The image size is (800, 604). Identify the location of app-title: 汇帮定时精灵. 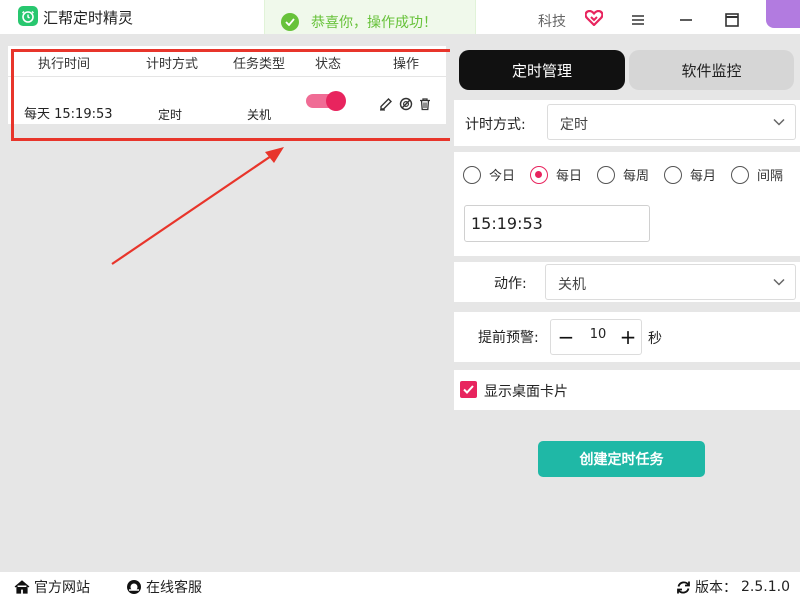
(88, 18).